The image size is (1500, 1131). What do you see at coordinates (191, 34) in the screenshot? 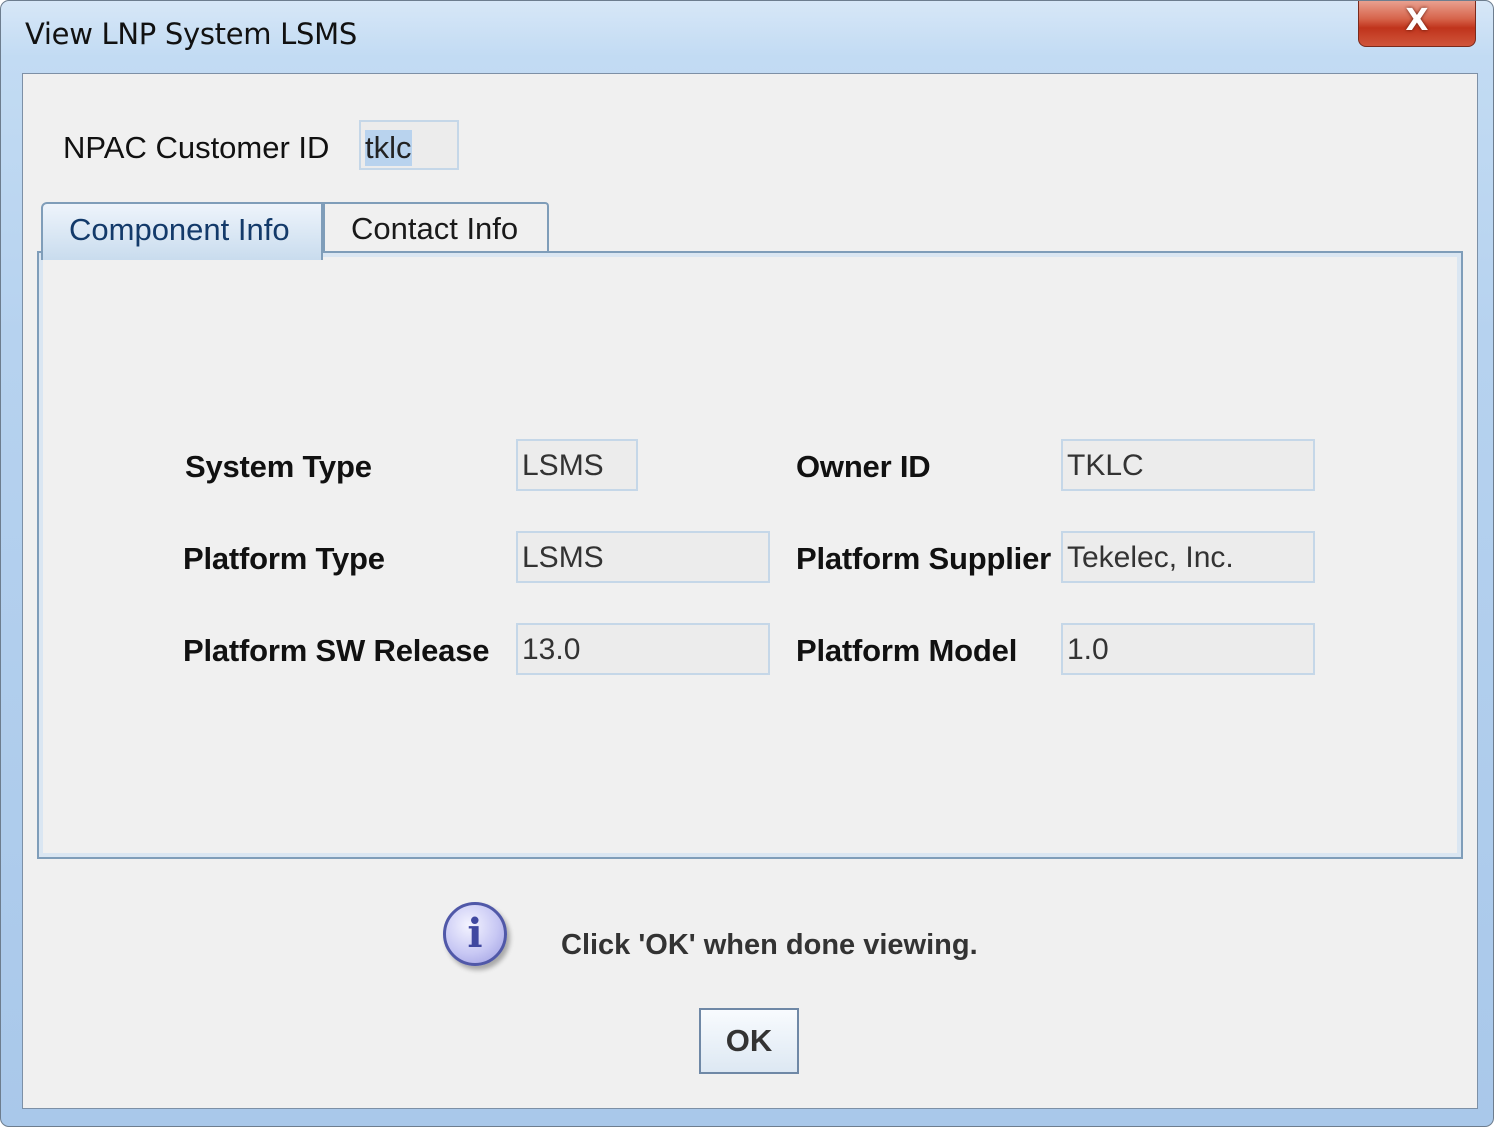
I see `window-title: View LNP System LSMS` at bounding box center [191, 34].